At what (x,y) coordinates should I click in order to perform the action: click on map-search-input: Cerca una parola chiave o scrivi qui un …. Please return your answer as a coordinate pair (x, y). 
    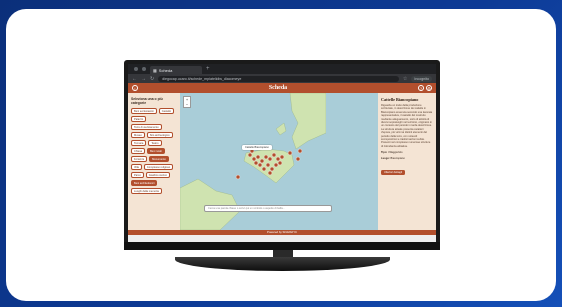
    Looking at the image, I should click on (268, 208).